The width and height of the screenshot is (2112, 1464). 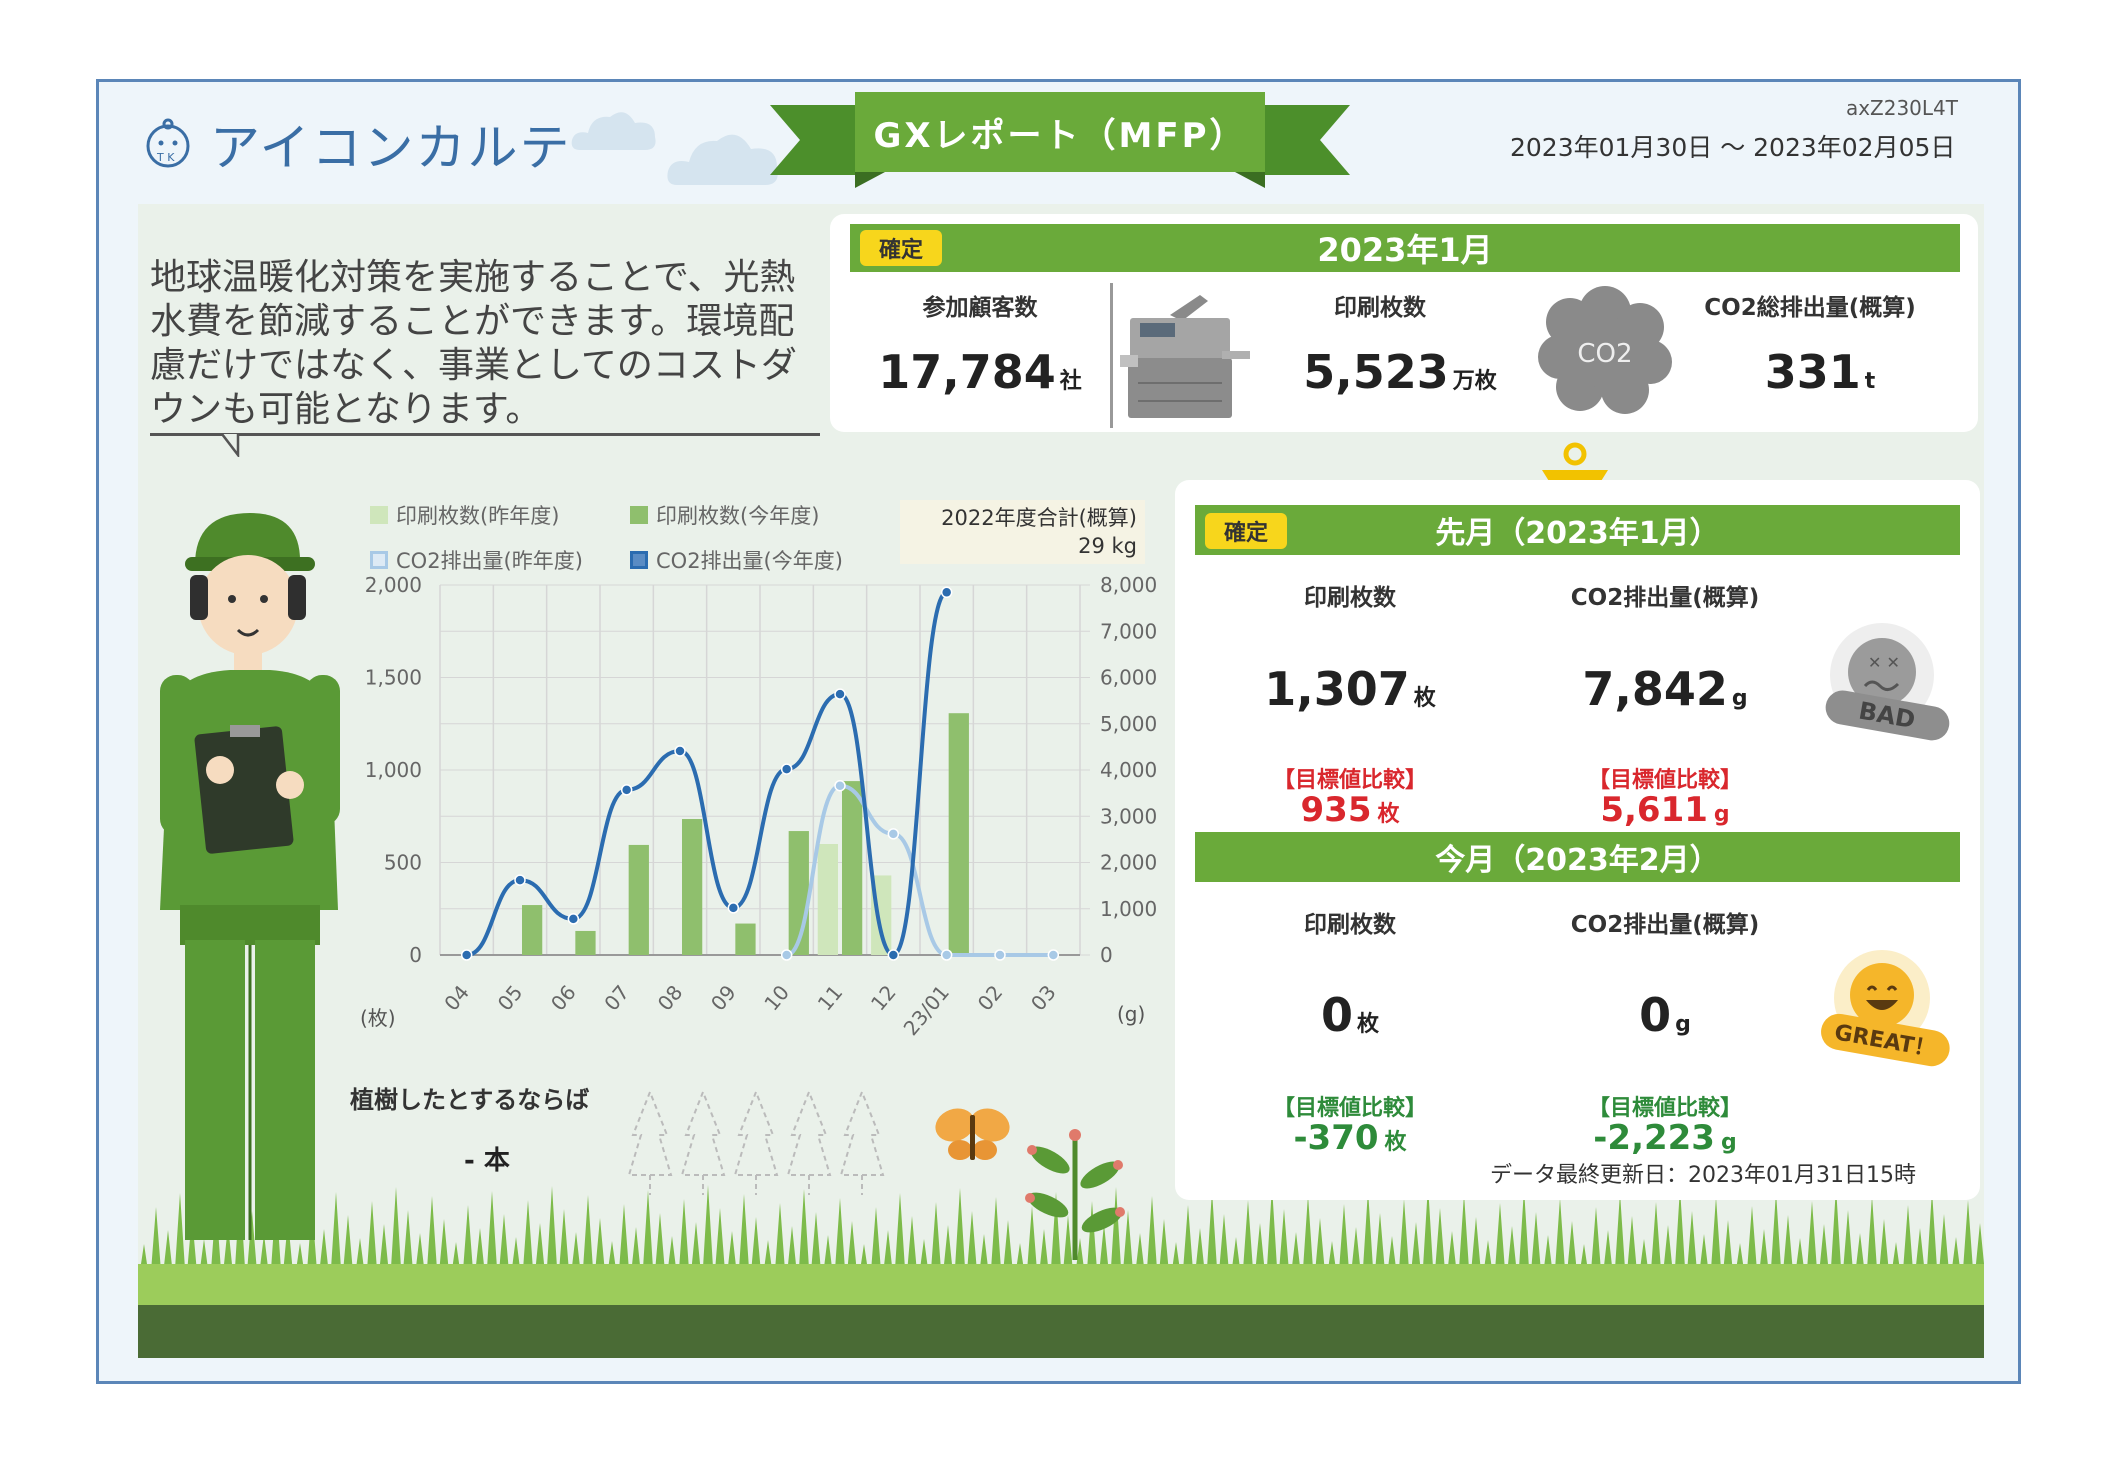 I want to click on this-month-header: 今月（2023年2月）, so click(x=1577, y=857).